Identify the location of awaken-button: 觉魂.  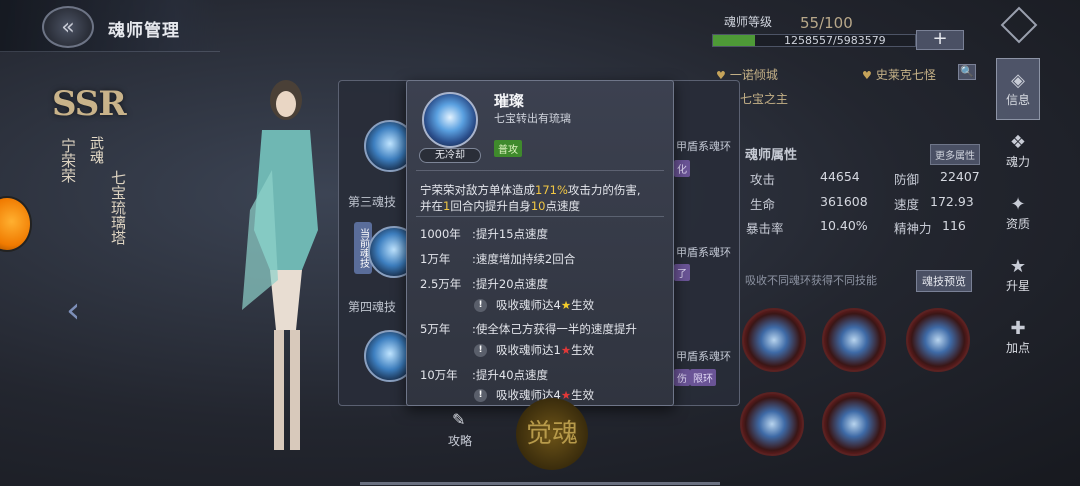
(552, 434).